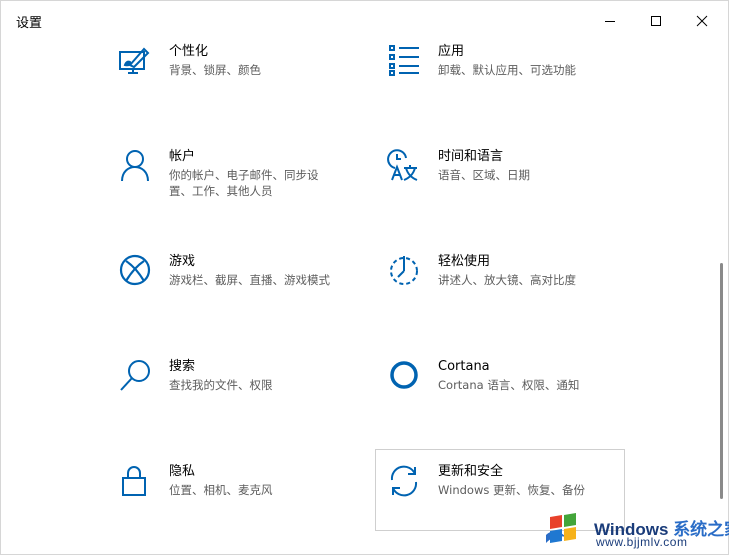 Image resolution: width=729 pixels, height=555 pixels. Describe the element at coordinates (221, 191) in the screenshot. I see `tile-accounts-desc-line2: 置、工作、其他人员` at that location.